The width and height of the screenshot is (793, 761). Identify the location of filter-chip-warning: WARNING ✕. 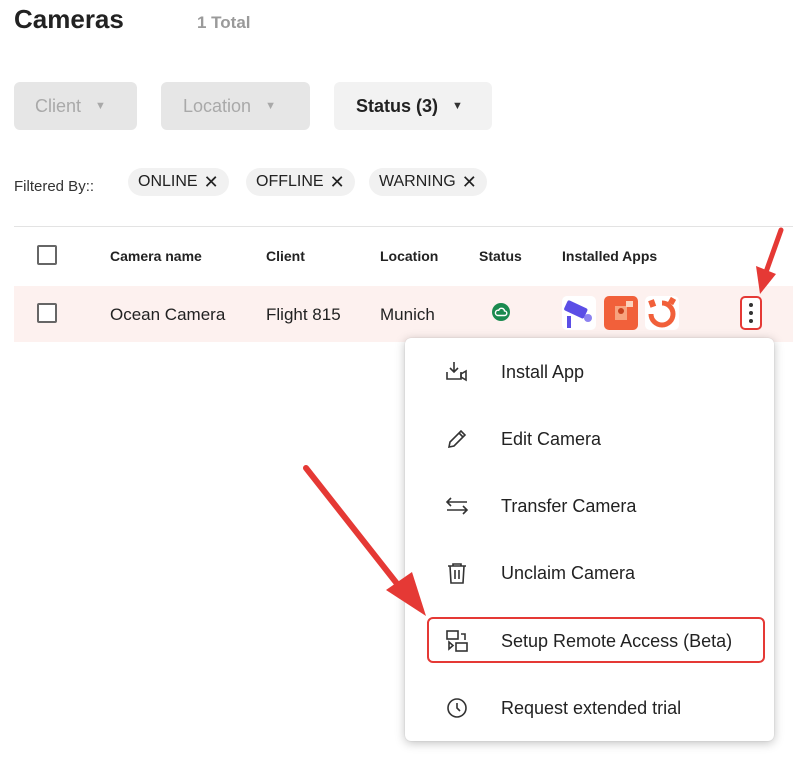
(428, 182).